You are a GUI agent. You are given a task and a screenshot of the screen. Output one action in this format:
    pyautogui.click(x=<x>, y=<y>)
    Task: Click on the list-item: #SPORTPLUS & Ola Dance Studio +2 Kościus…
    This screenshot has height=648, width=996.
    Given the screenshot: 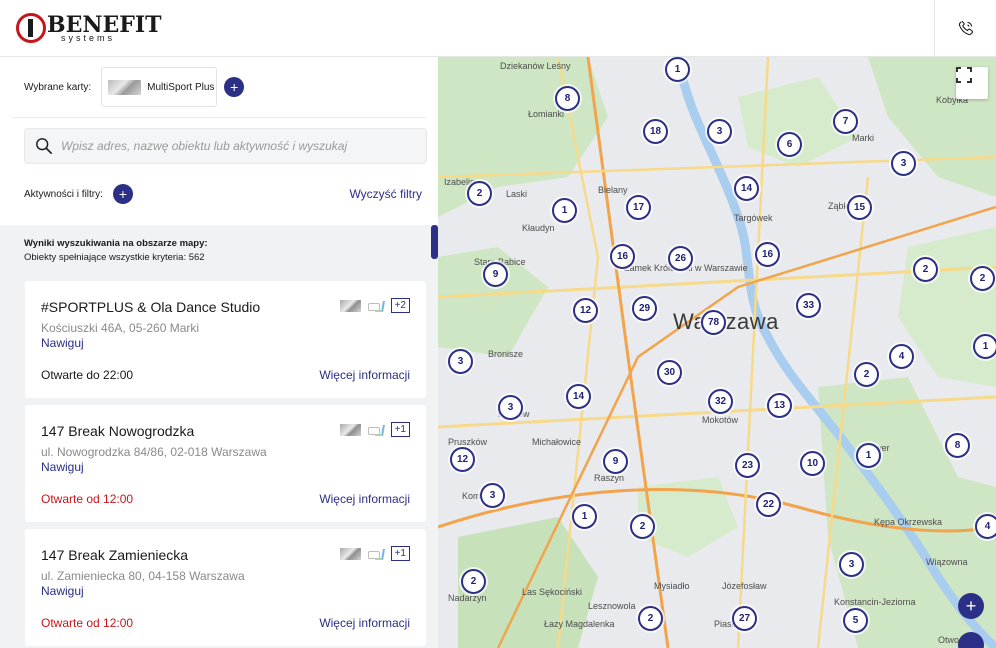 What is the action you would take?
    pyautogui.click(x=225, y=339)
    